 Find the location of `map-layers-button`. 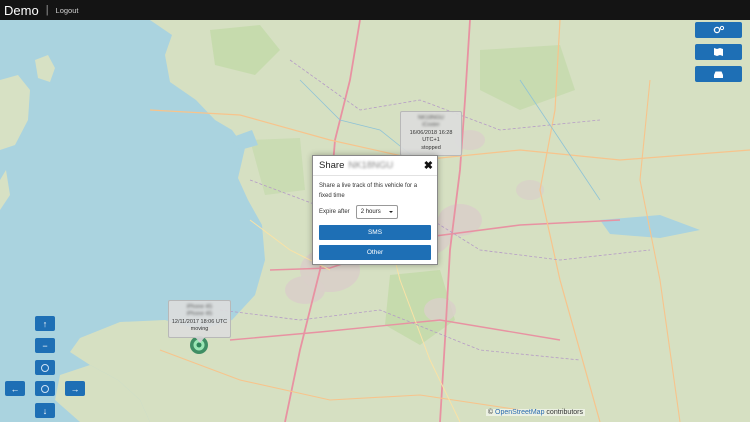

map-layers-button is located at coordinates (718, 52).